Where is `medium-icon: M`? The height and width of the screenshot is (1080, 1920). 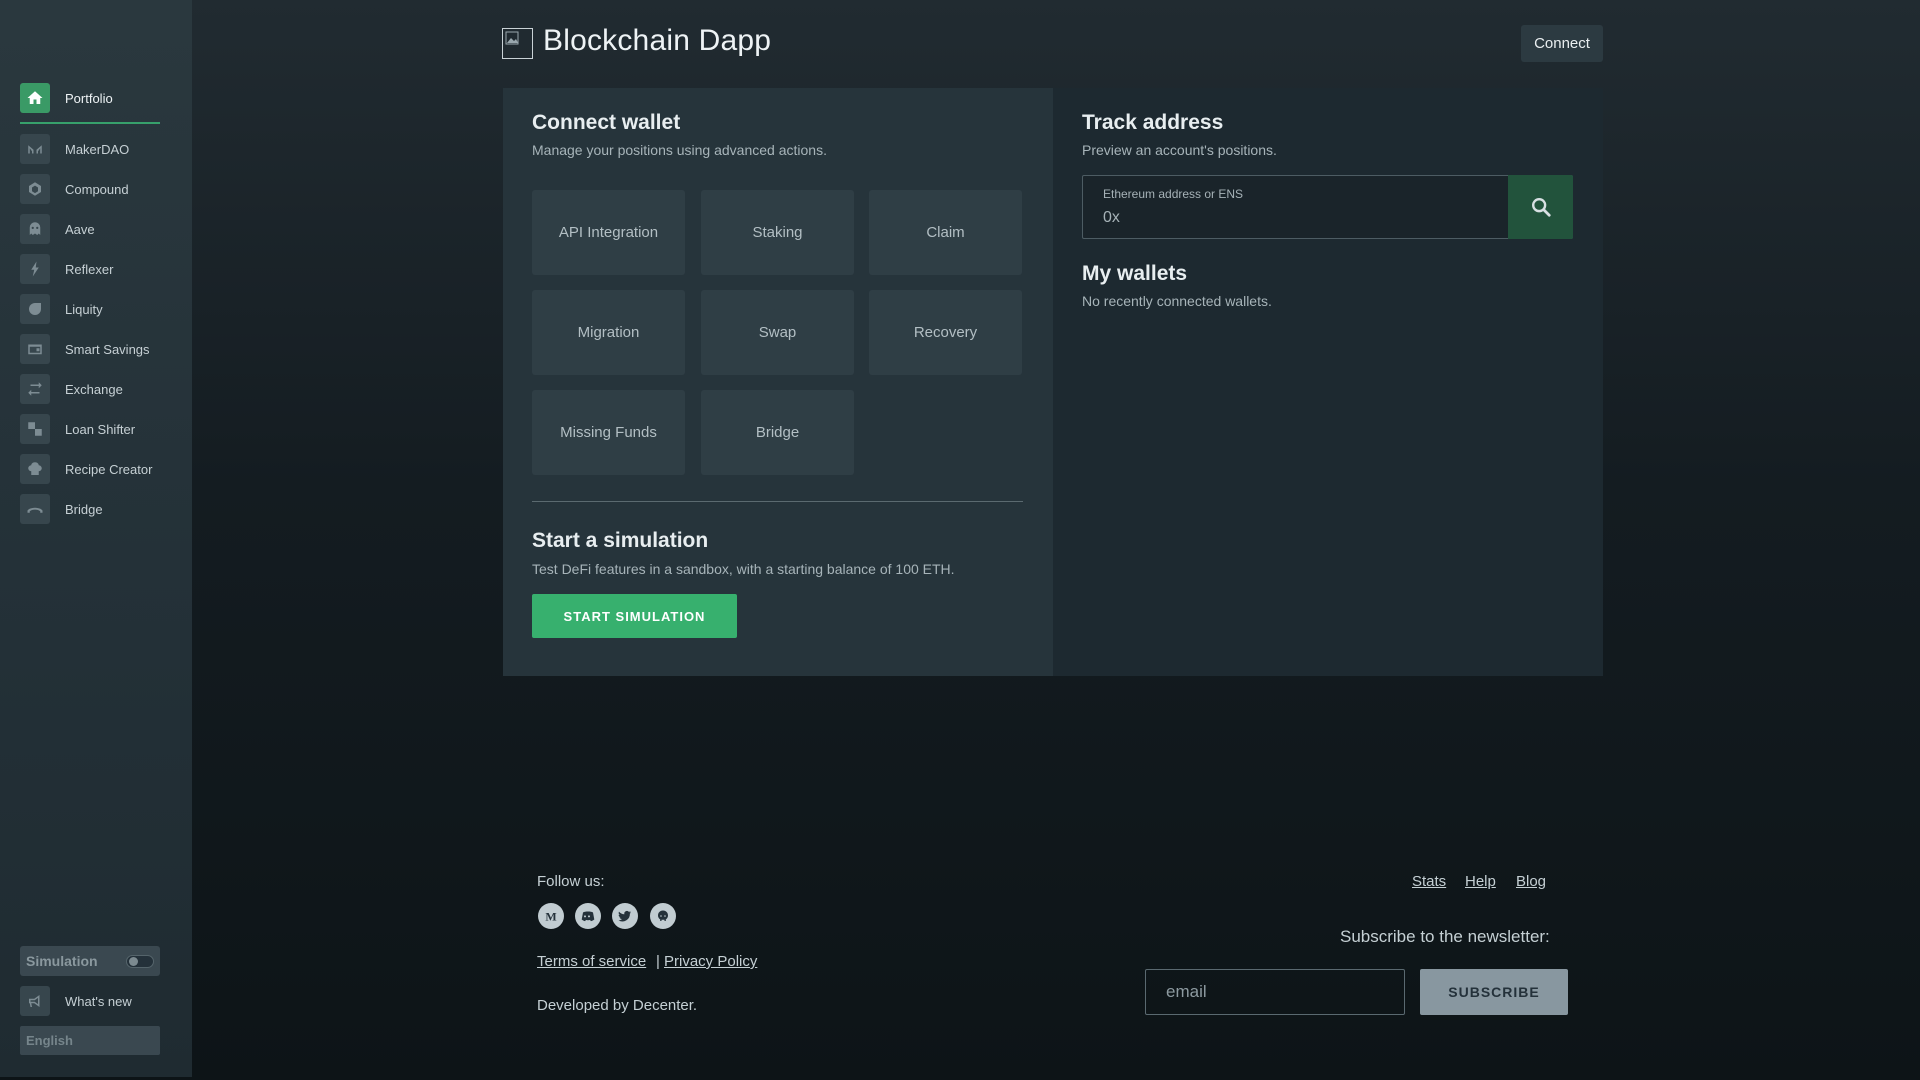
medium-icon: M is located at coordinates (550, 917).